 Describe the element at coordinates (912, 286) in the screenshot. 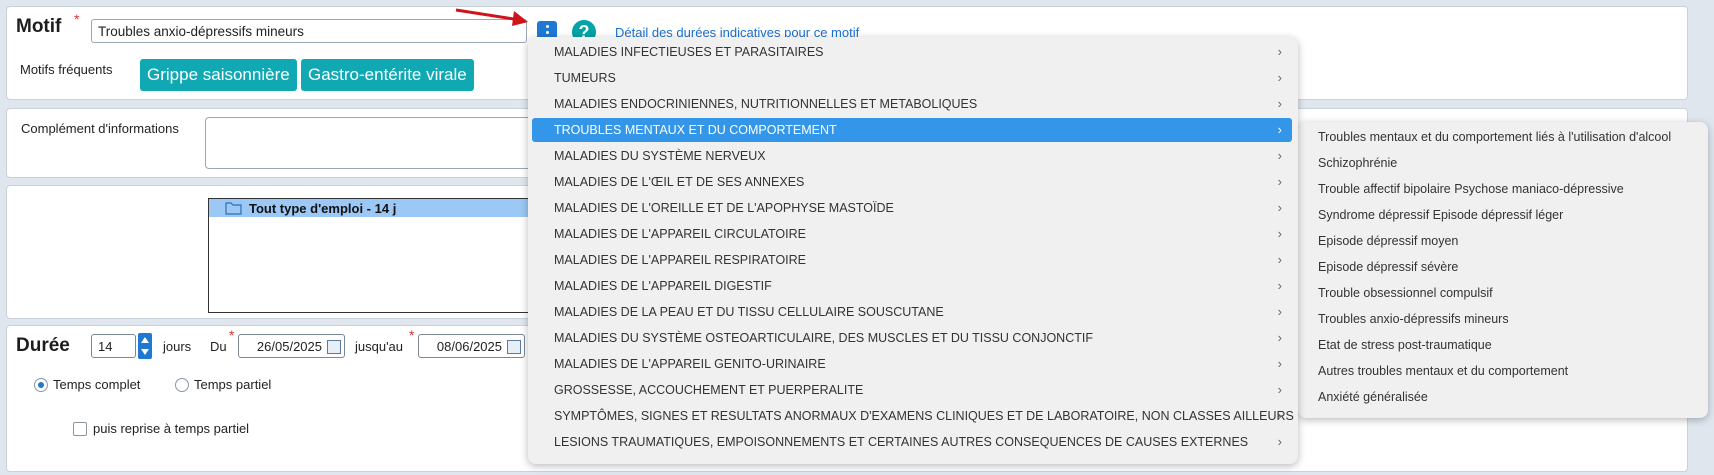

I see `category-menu-item: MALADIES DE L'APPAREIL DIGESTIF ›` at that location.